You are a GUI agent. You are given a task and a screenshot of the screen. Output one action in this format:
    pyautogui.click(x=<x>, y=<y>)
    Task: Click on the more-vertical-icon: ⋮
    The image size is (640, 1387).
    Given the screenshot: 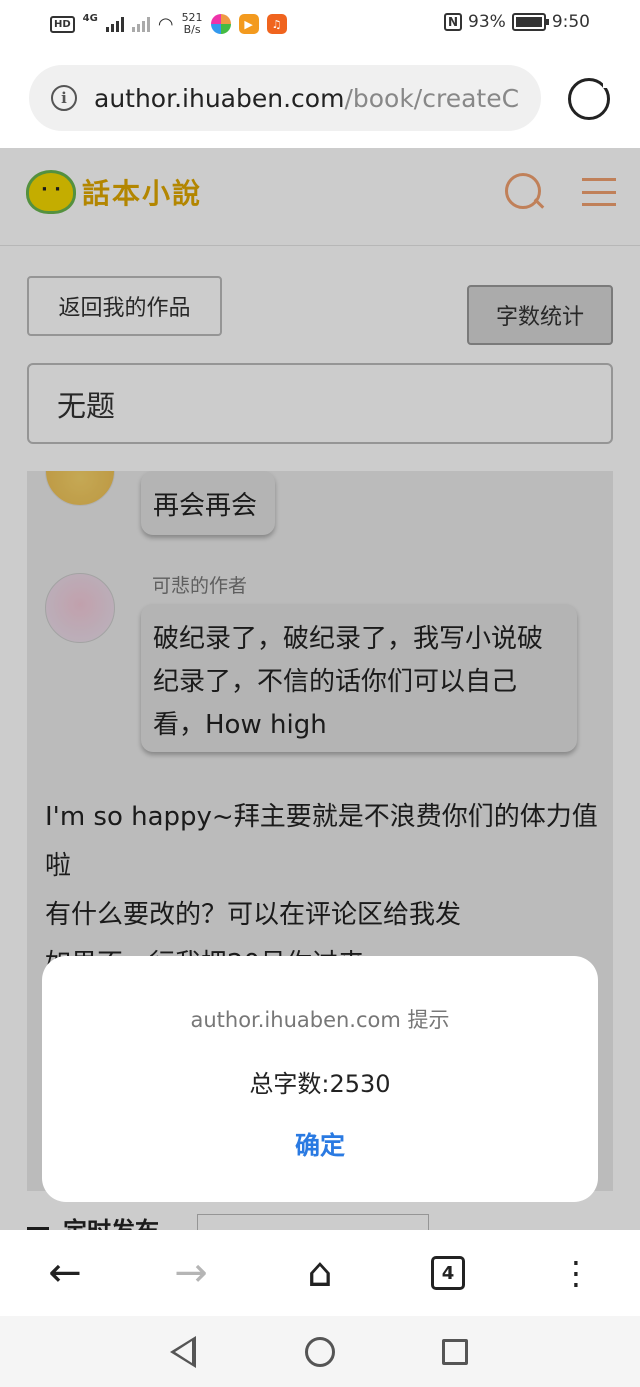 What is the action you would take?
    pyautogui.click(x=576, y=1273)
    